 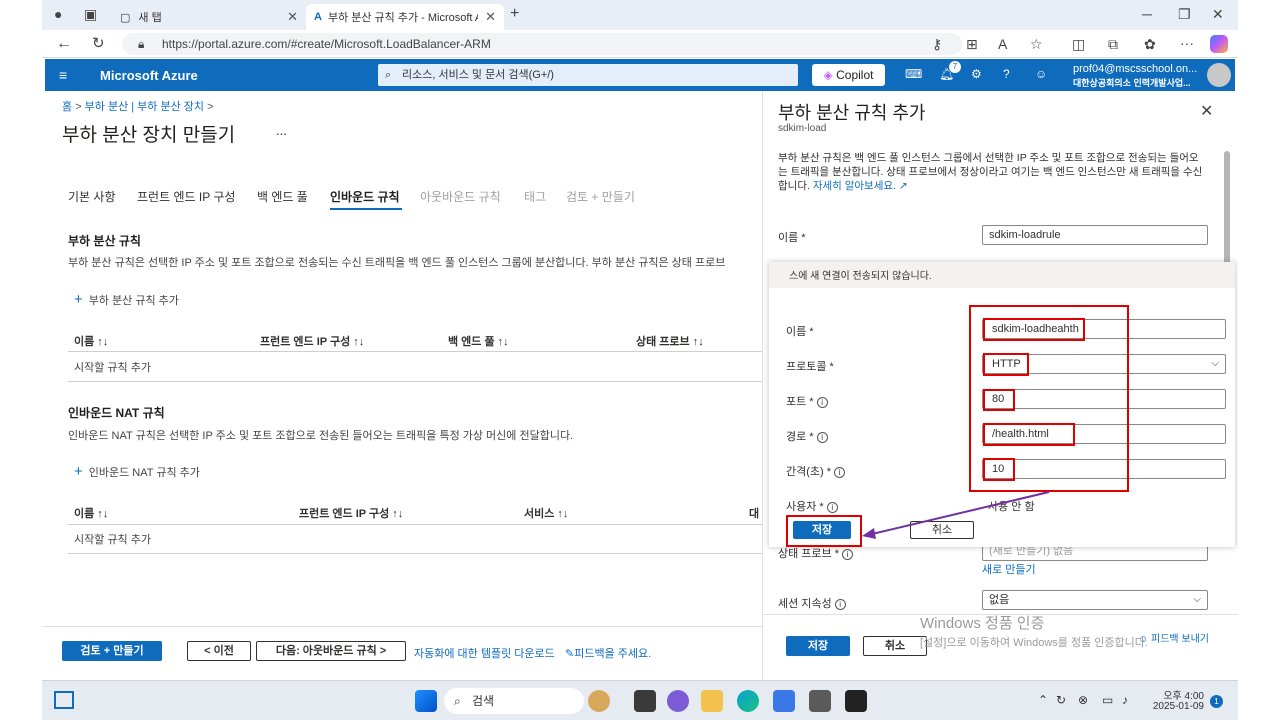 I want to click on network-icon: ▭, so click(x=1107, y=700).